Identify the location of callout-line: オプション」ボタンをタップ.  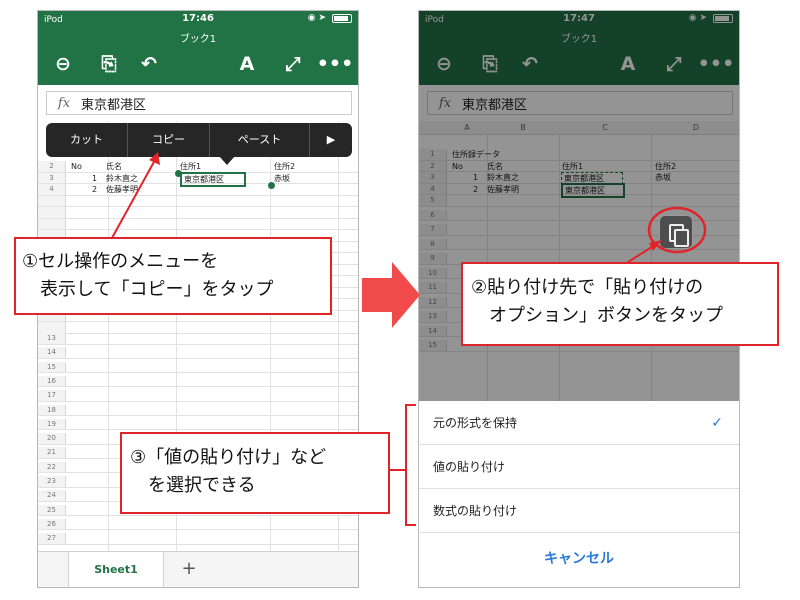
(606, 315).